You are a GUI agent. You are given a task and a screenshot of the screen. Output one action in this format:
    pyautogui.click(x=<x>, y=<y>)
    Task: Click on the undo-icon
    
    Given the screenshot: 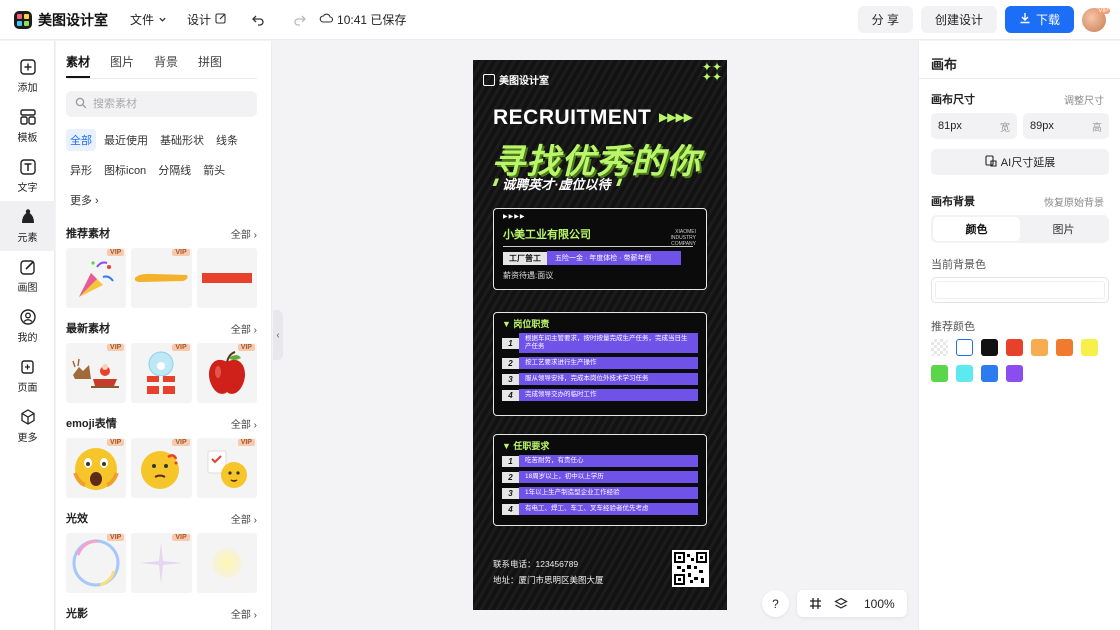 What is the action you would take?
    pyautogui.click(x=258, y=20)
    